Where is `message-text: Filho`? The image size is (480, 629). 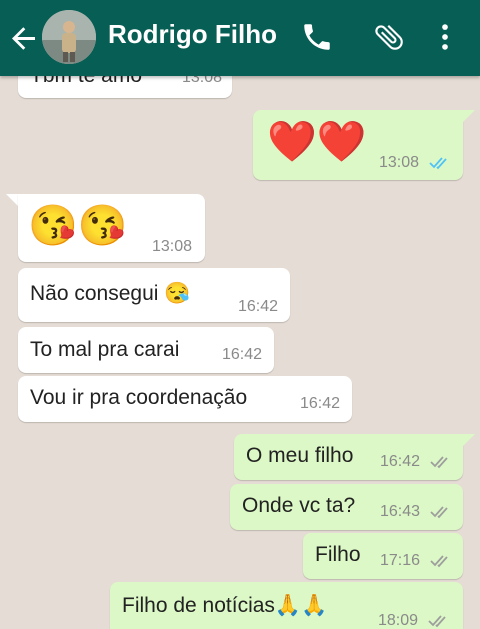 message-text: Filho is located at coordinates (338, 554).